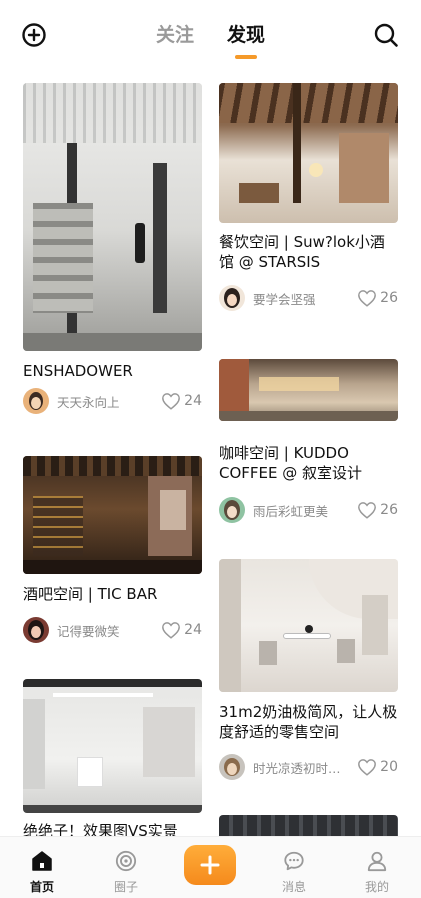 The height and width of the screenshot is (898, 421). What do you see at coordinates (308, 441) in the screenshot?
I see `post-card: 咖啡空间 | KUDDO COFFEE @ 叙室设计 雨后彩虹更美 26` at bounding box center [308, 441].